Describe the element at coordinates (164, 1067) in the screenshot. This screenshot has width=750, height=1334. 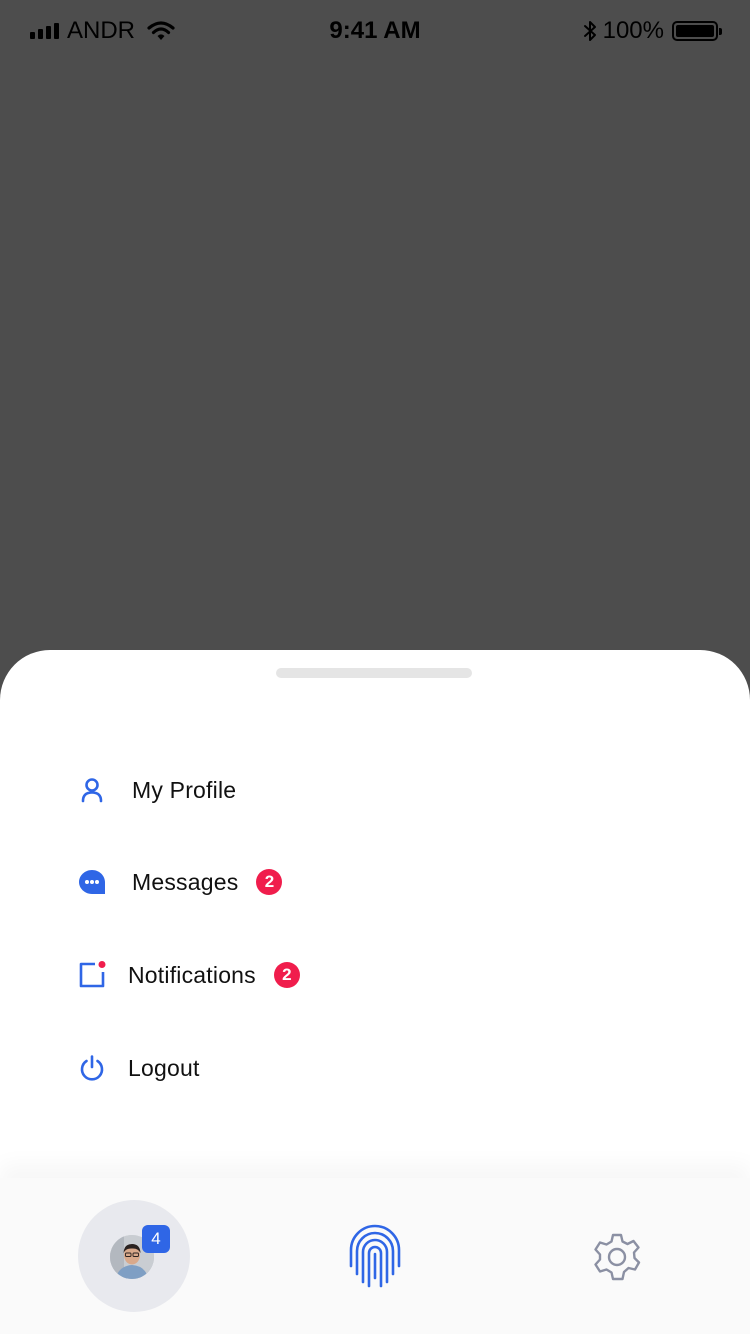
I see `menu-label-logout: Logout` at that location.